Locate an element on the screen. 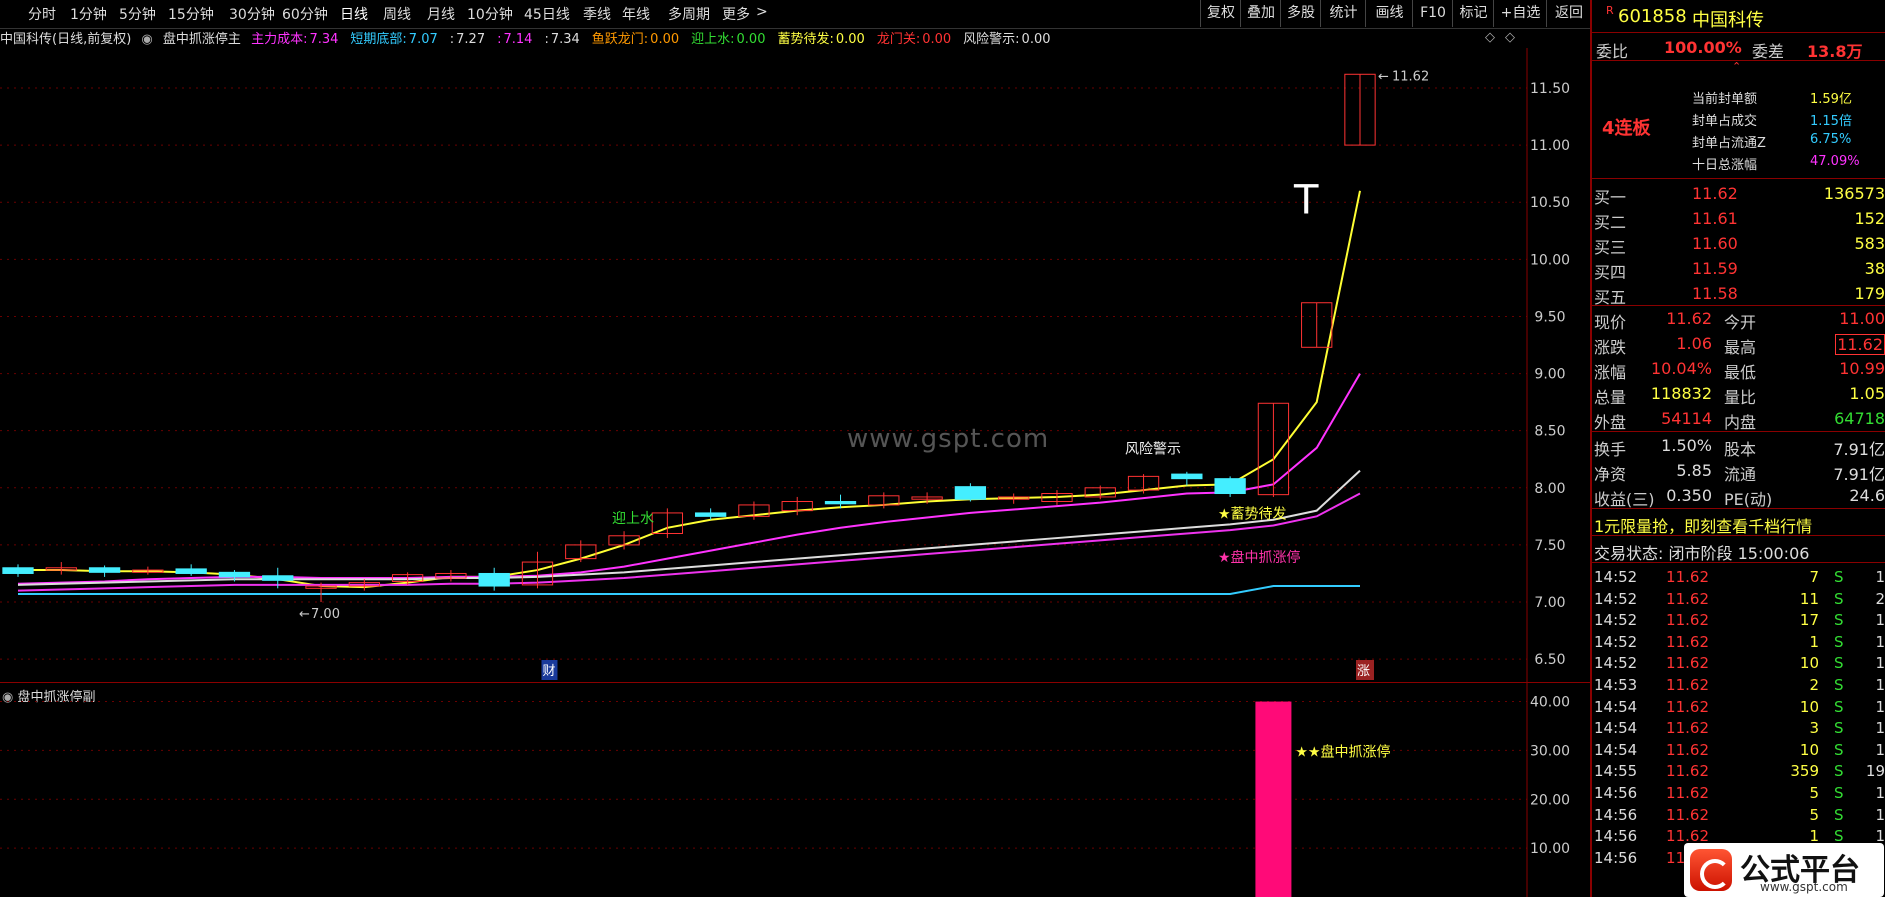  period-tab: 1分钟 is located at coordinates (88, 14).